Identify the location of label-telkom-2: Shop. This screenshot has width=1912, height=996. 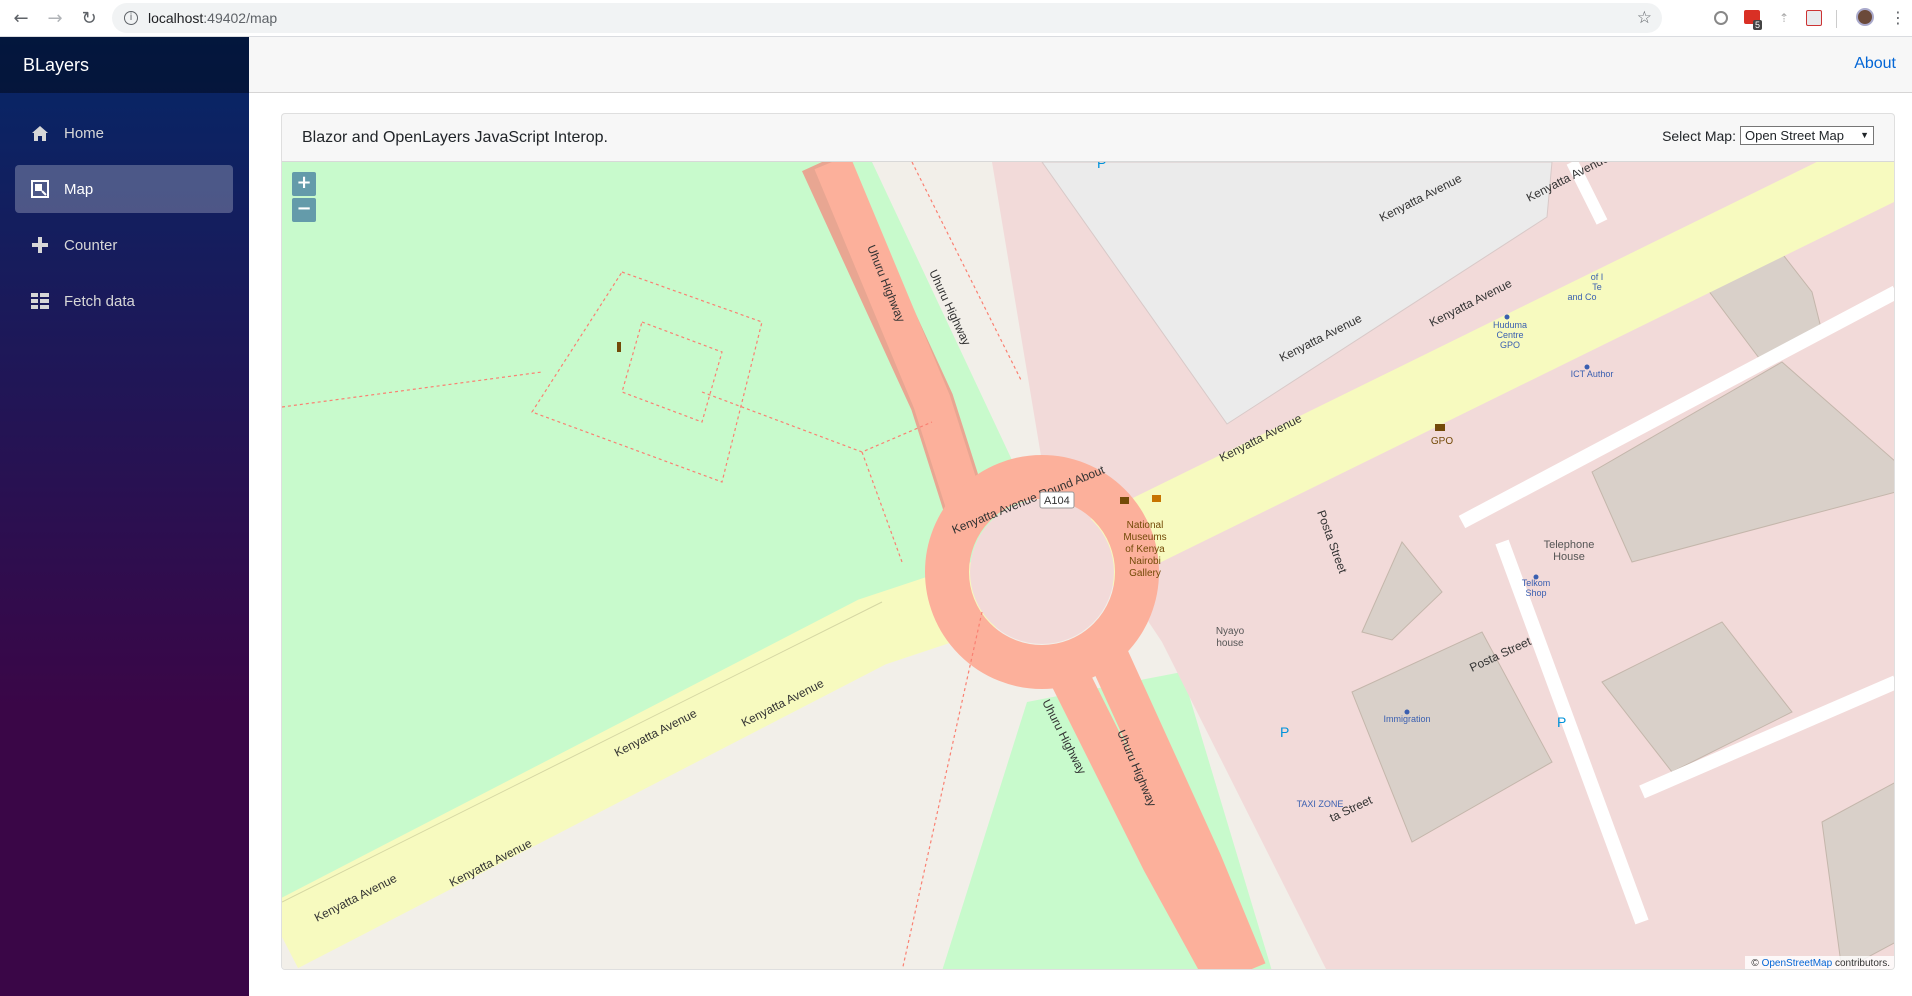
(1535, 593).